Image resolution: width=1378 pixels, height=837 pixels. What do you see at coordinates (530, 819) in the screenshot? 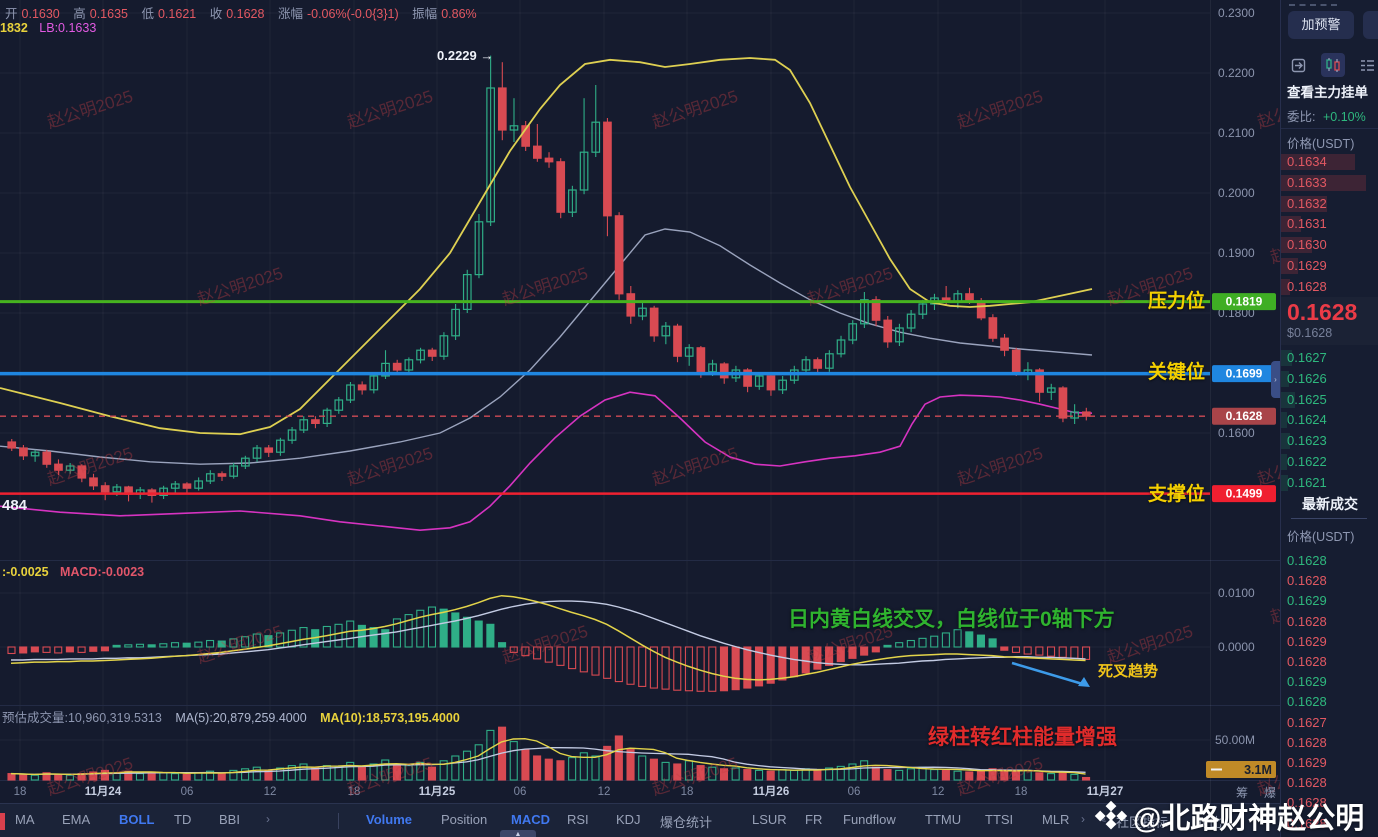
I see `indicator-tab-MACD: MACD` at bounding box center [530, 819].